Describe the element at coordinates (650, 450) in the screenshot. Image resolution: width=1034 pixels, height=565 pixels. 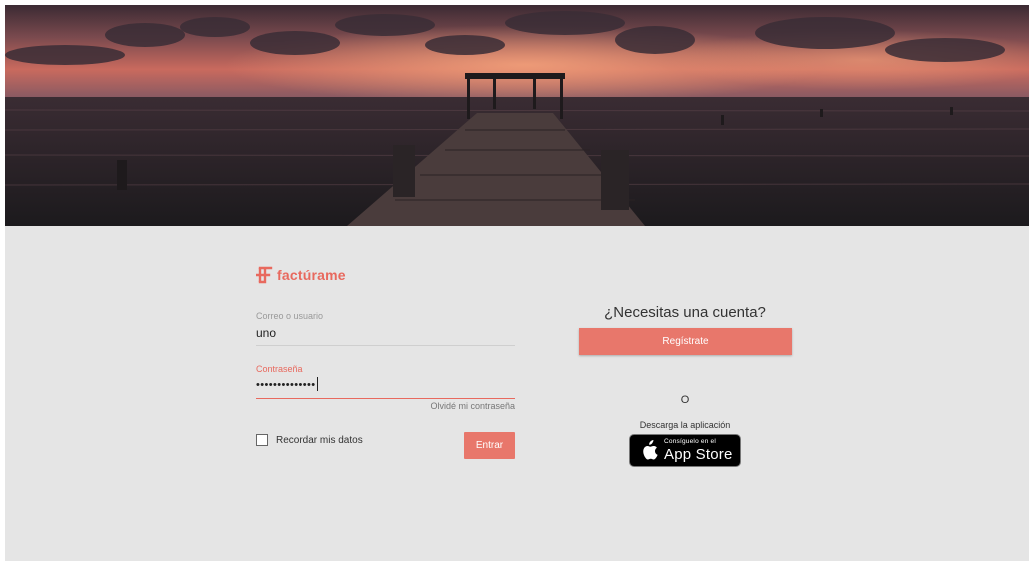
I see `apple-icon` at that location.